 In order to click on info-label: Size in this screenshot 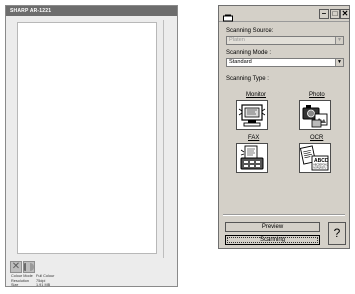, I will do `click(15, 285)`.